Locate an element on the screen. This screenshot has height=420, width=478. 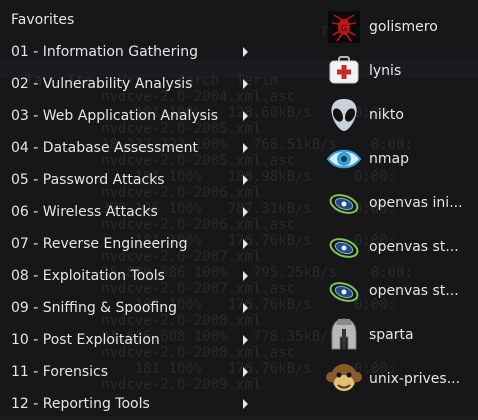
svg-text: G is located at coordinates (344, 28).